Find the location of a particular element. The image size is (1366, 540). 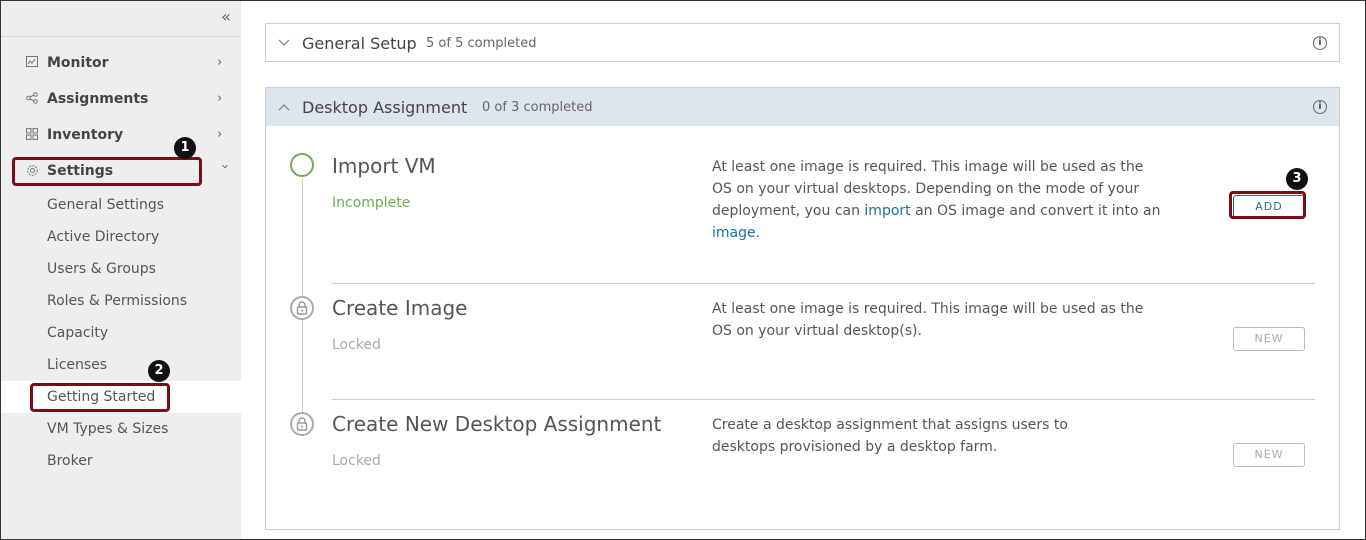

incomplete-circle-icon is located at coordinates (302, 165).